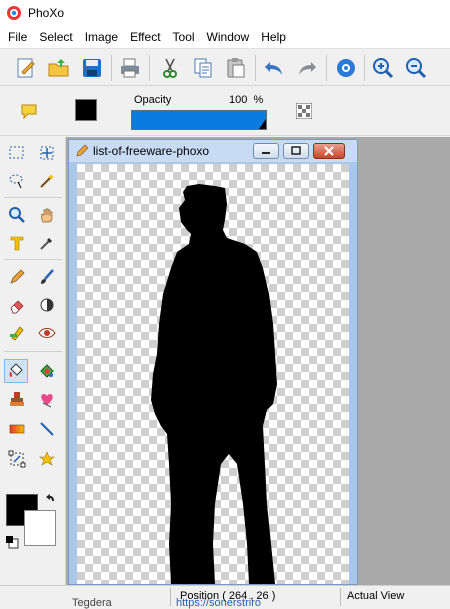  I want to click on copy-icon, so click(203, 68).